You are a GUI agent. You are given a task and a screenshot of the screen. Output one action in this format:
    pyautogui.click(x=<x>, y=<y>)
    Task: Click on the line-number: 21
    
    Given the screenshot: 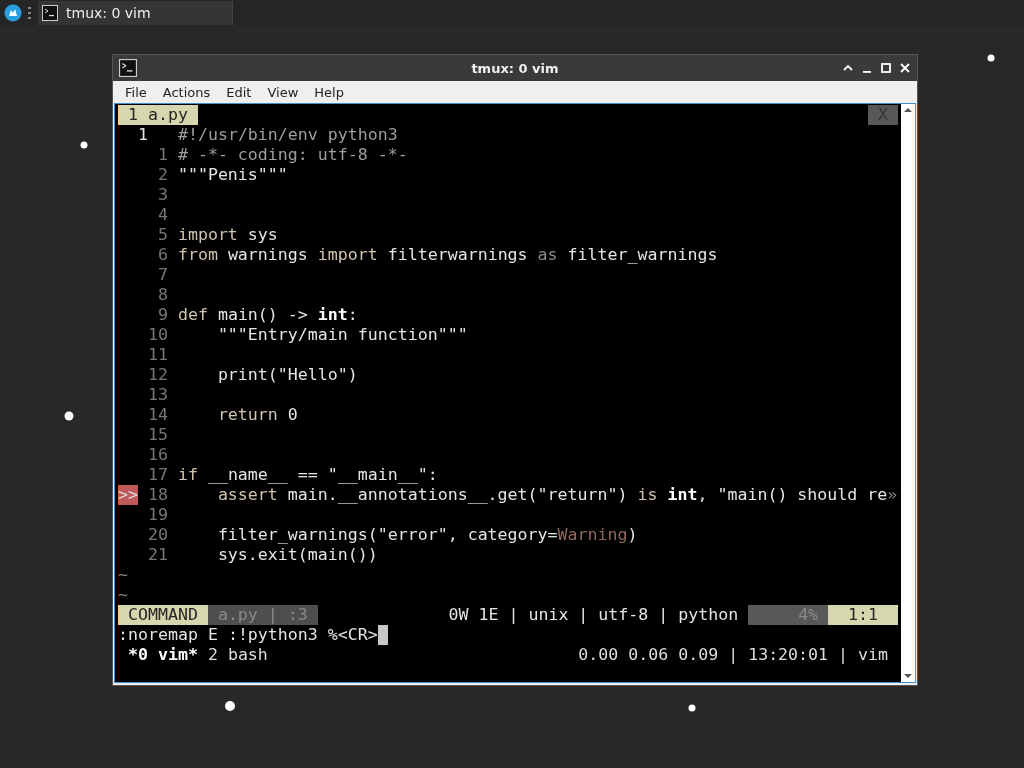 What is the action you would take?
    pyautogui.click(x=157, y=555)
    